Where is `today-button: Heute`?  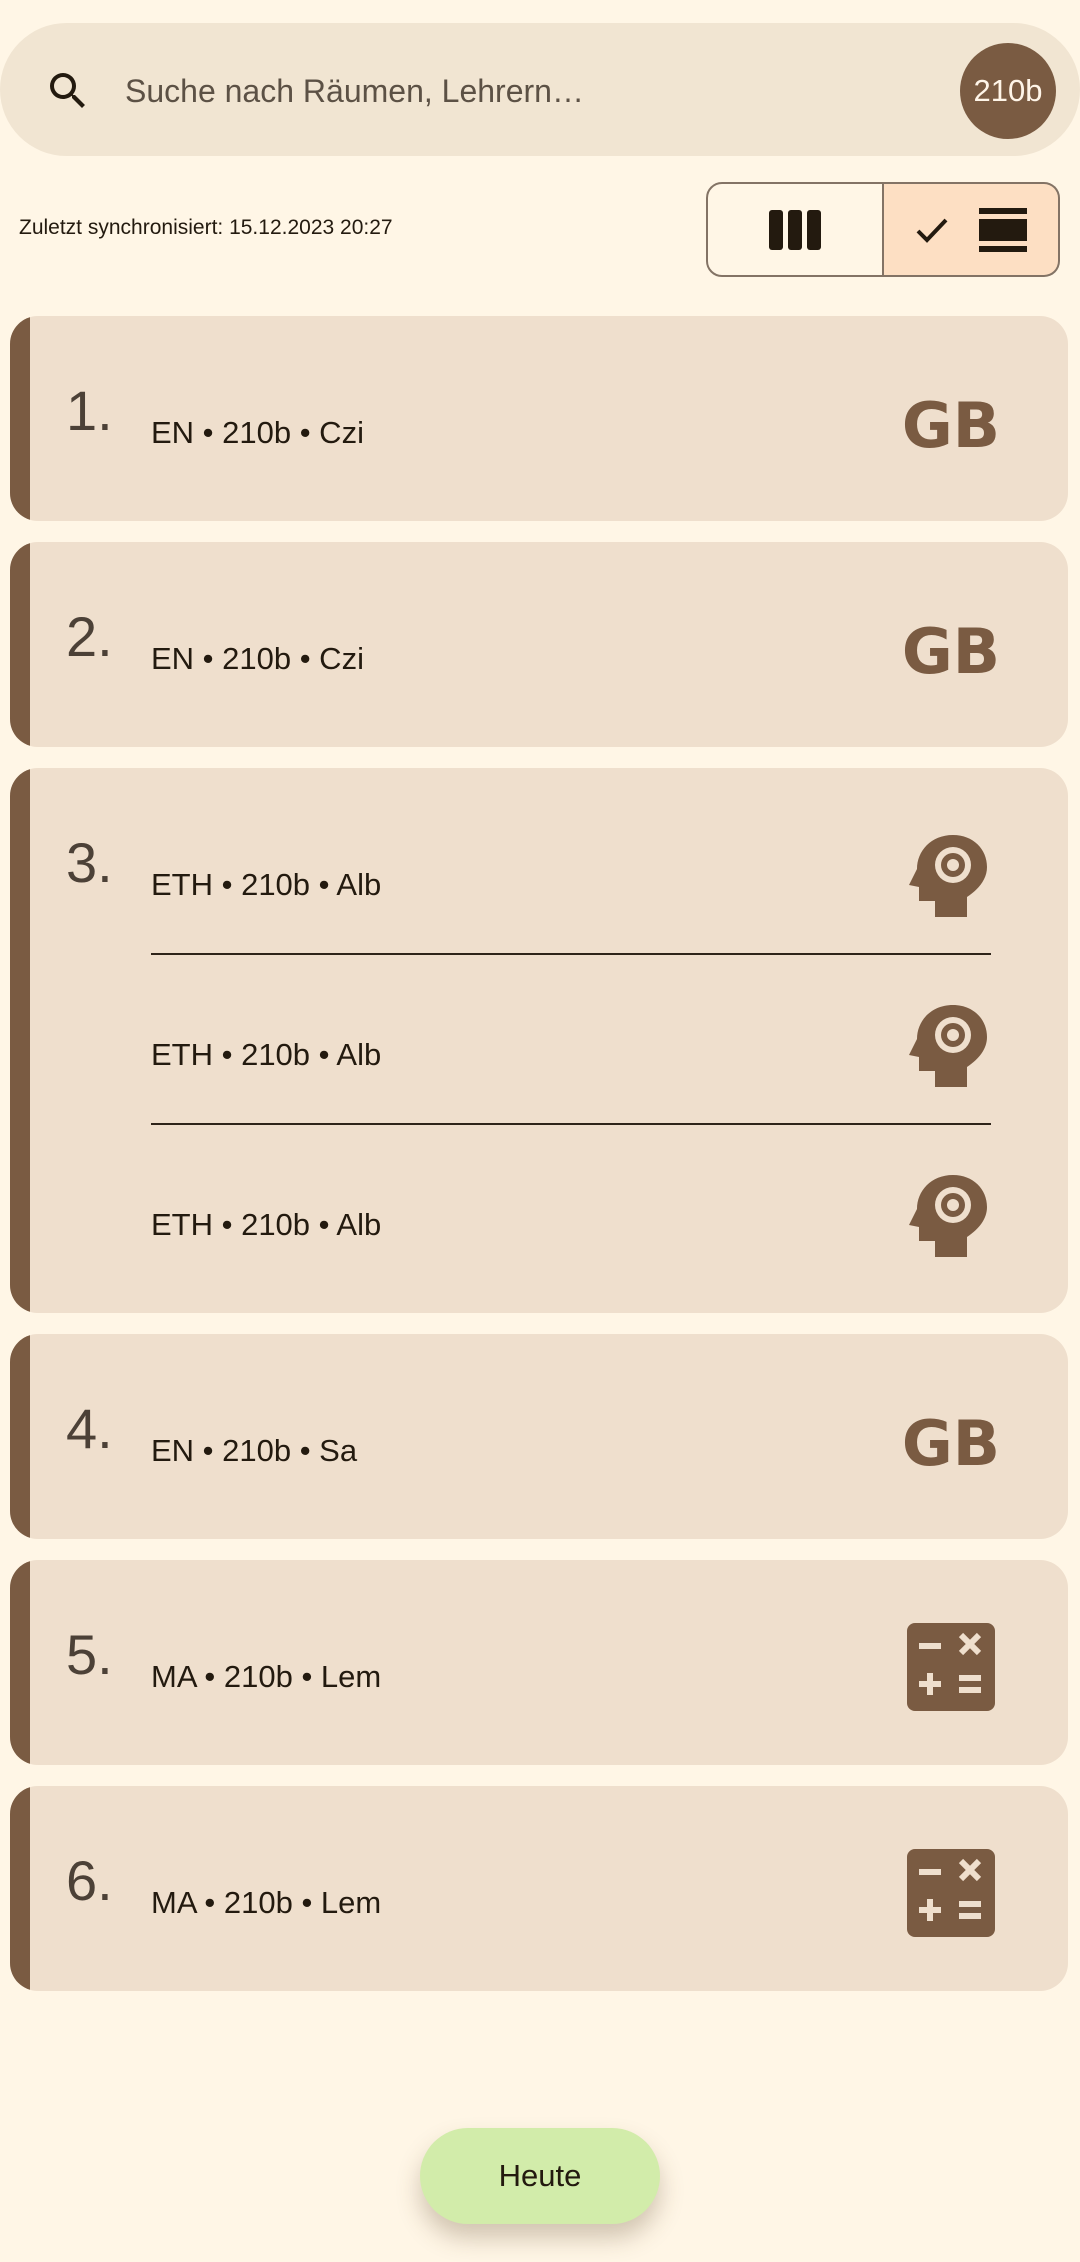
today-button: Heute is located at coordinates (540, 2176).